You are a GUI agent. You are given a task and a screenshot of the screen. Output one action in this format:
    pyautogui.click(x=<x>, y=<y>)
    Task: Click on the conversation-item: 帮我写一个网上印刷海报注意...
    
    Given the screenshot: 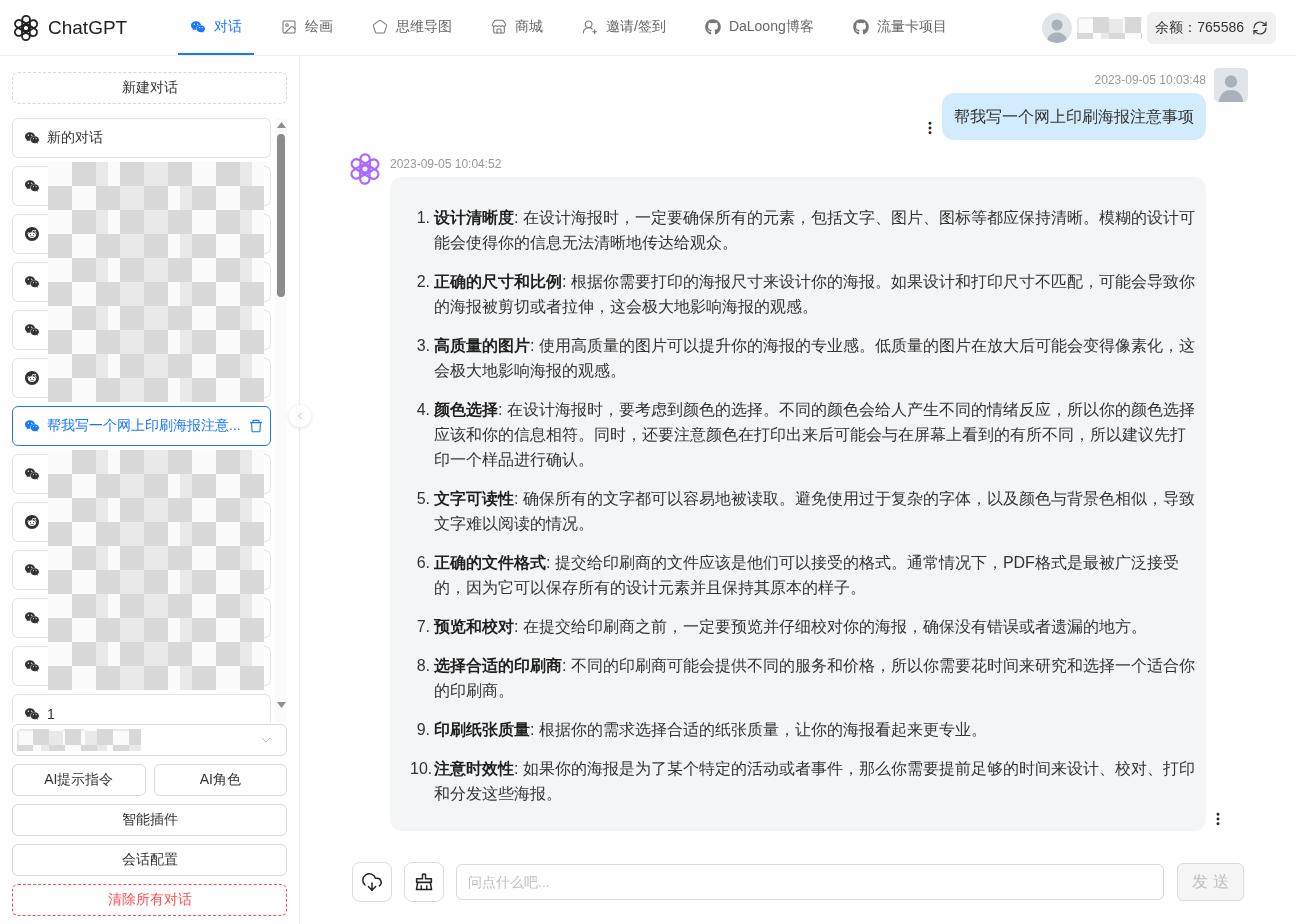 What is the action you would take?
    pyautogui.click(x=142, y=426)
    